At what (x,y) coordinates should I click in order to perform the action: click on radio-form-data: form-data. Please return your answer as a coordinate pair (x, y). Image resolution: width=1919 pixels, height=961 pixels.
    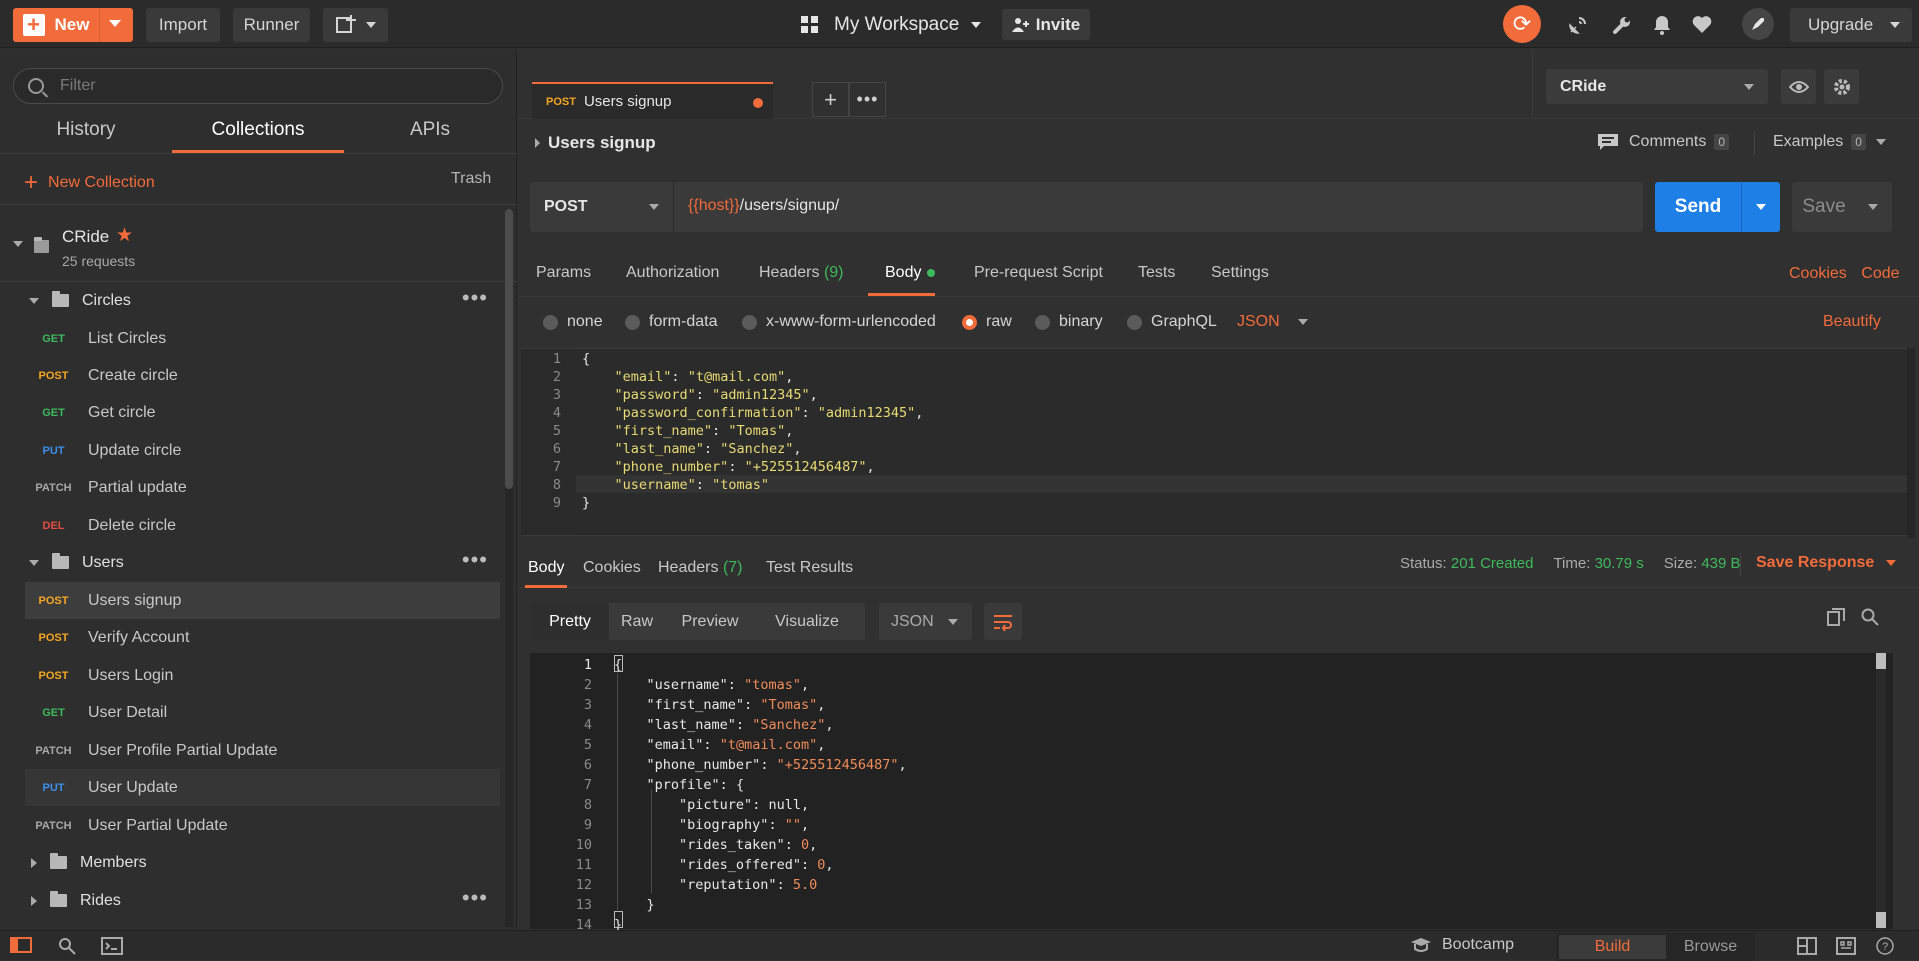
    Looking at the image, I should click on (671, 322).